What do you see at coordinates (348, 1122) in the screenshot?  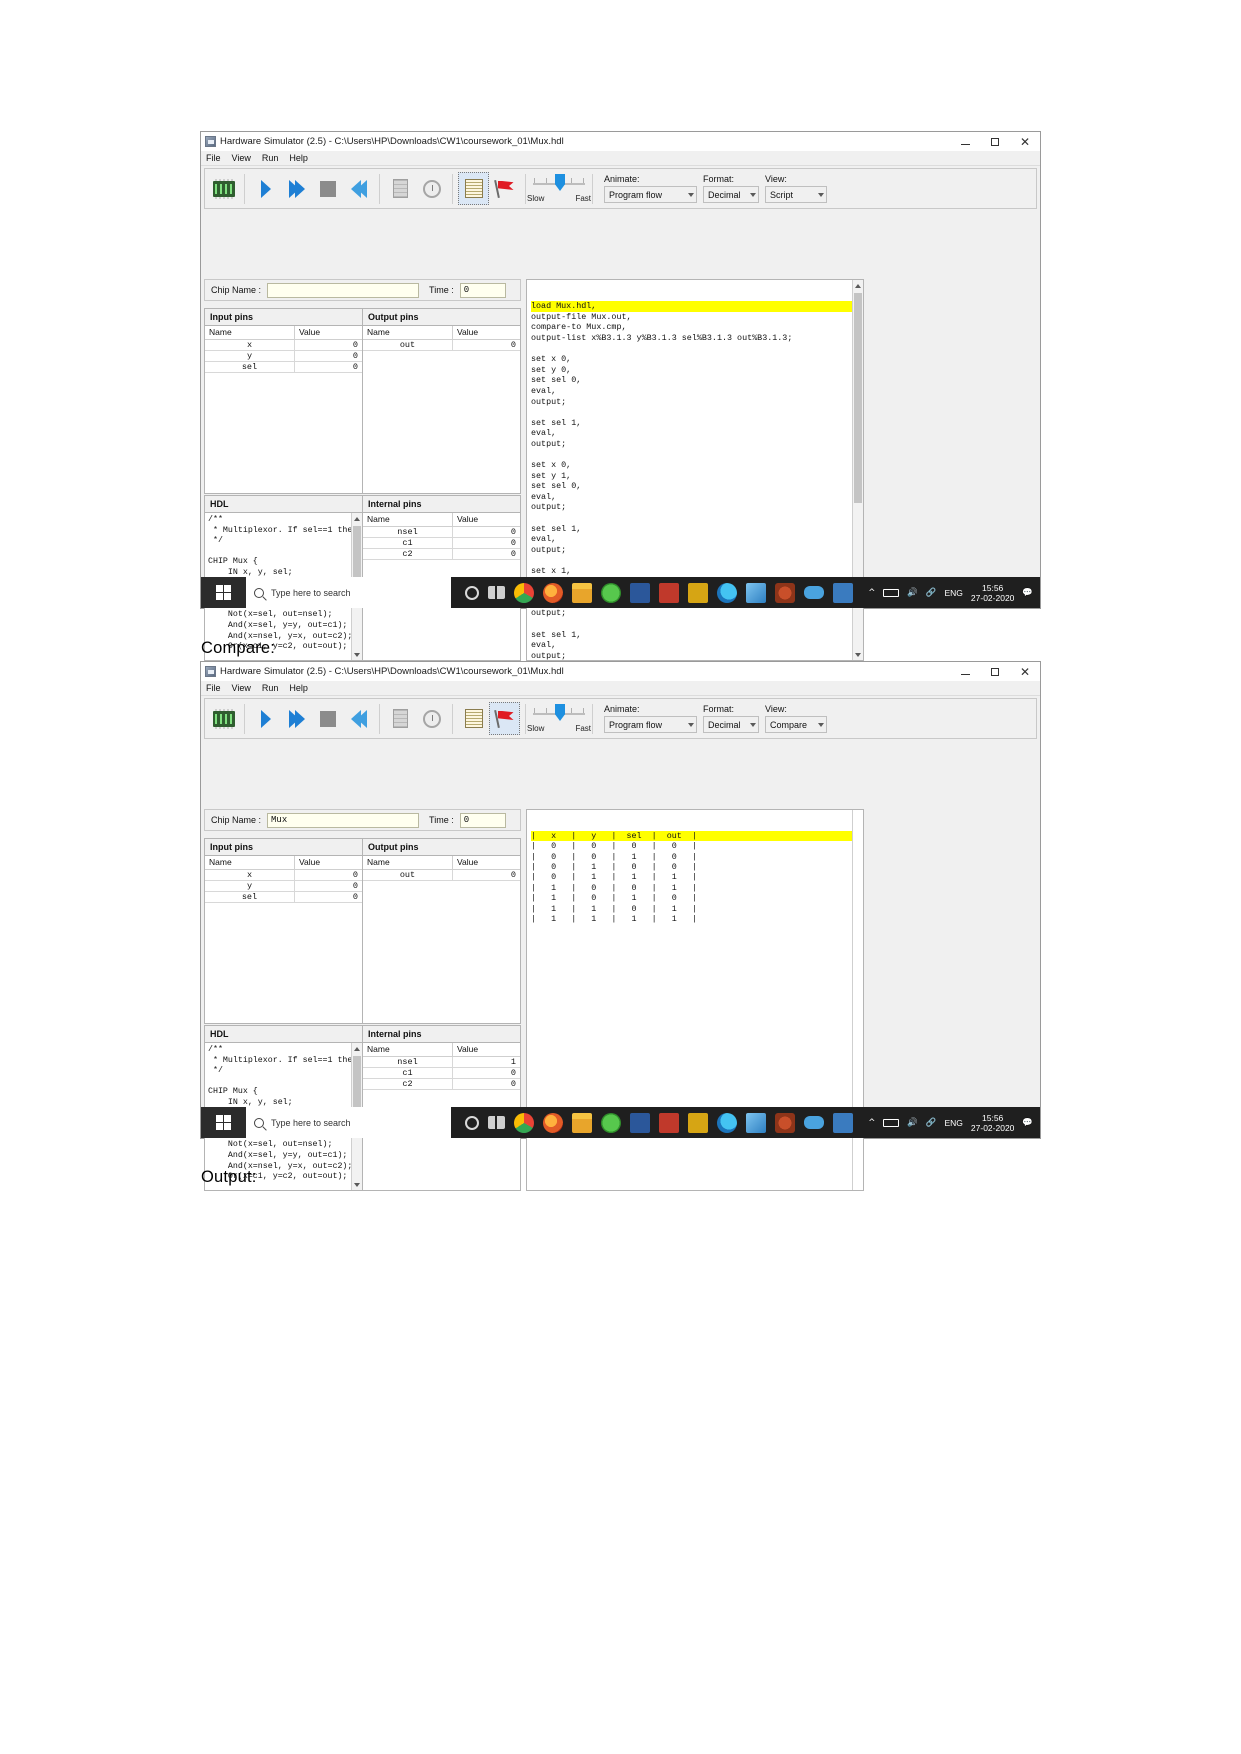 I see `taskbar-search: Type here to search` at bounding box center [348, 1122].